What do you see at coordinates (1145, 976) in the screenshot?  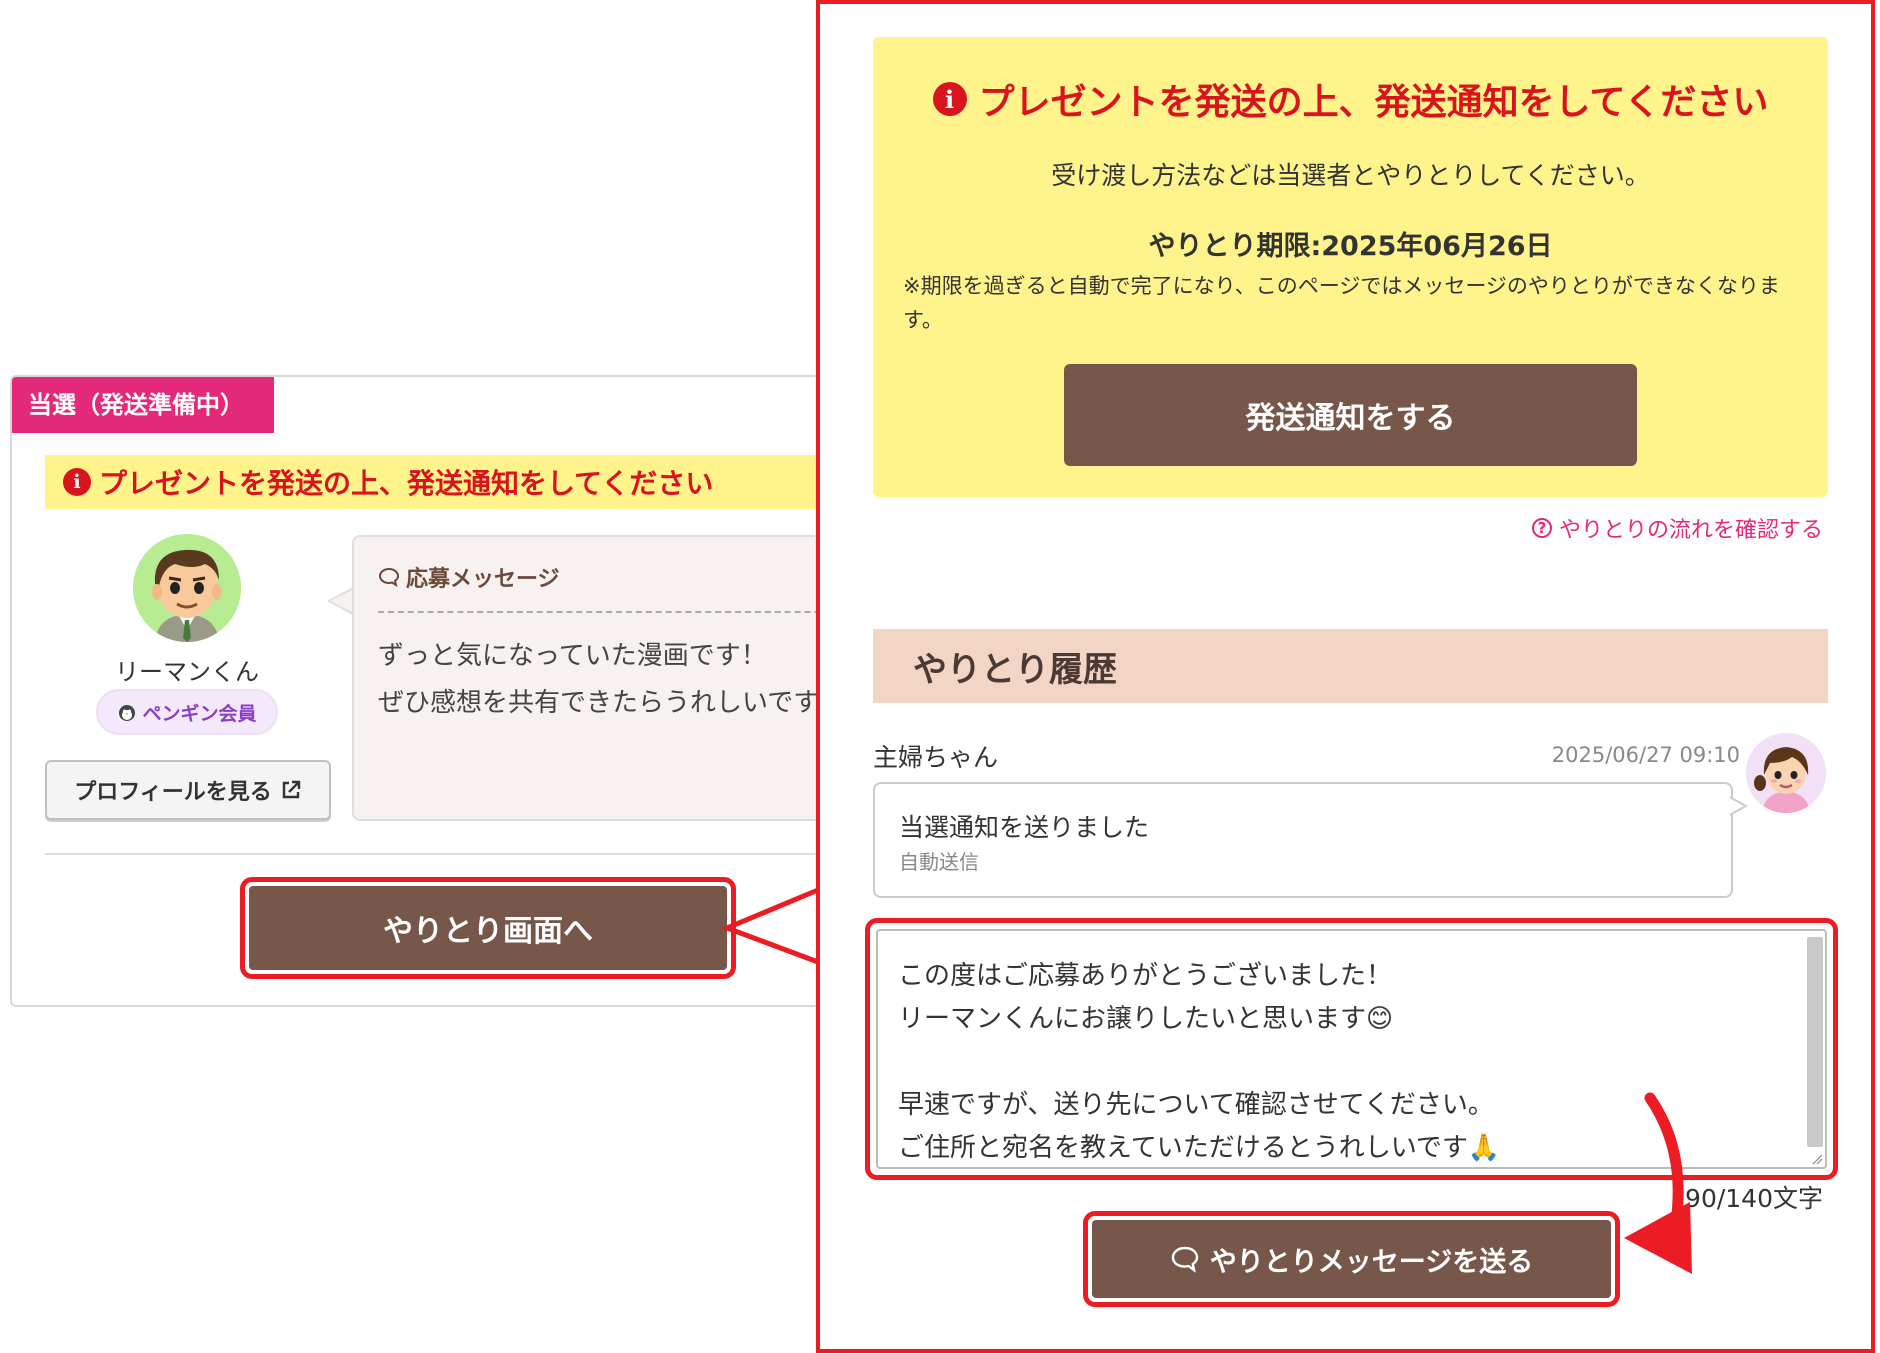 I see `compose-line: この度はご応募ありがとうございました！` at bounding box center [1145, 976].